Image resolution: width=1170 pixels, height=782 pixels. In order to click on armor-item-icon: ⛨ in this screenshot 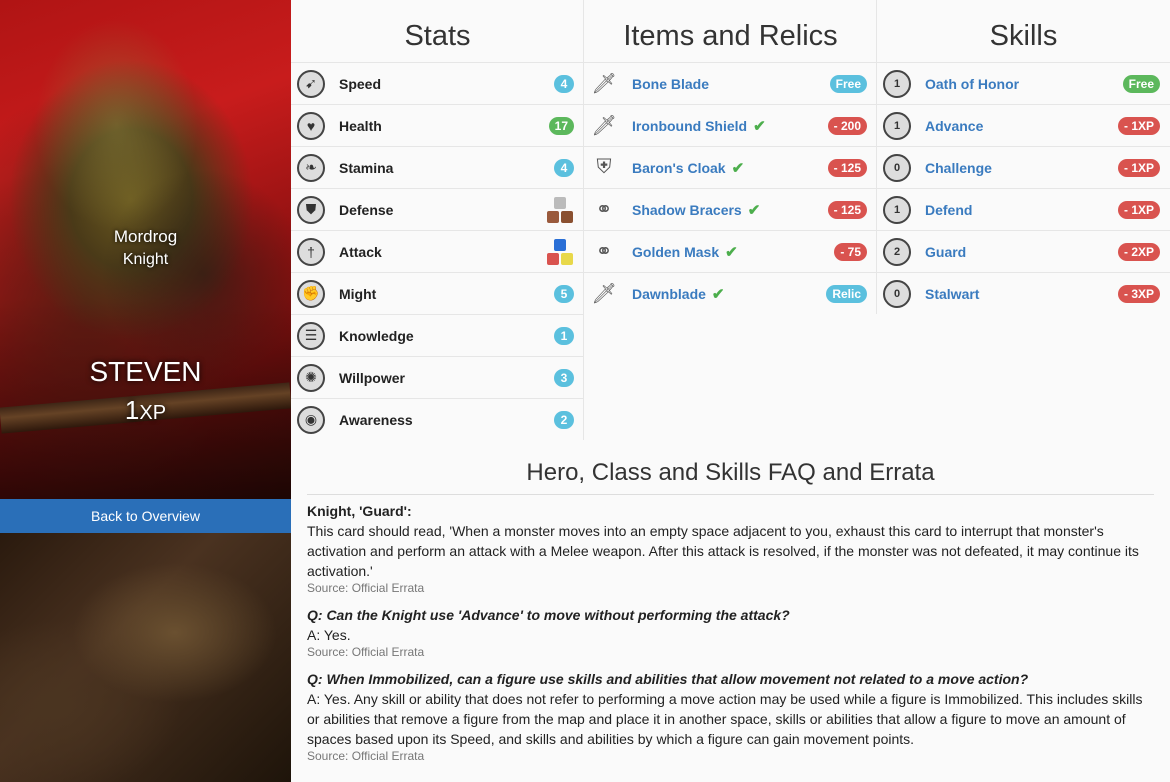, I will do `click(604, 167)`.